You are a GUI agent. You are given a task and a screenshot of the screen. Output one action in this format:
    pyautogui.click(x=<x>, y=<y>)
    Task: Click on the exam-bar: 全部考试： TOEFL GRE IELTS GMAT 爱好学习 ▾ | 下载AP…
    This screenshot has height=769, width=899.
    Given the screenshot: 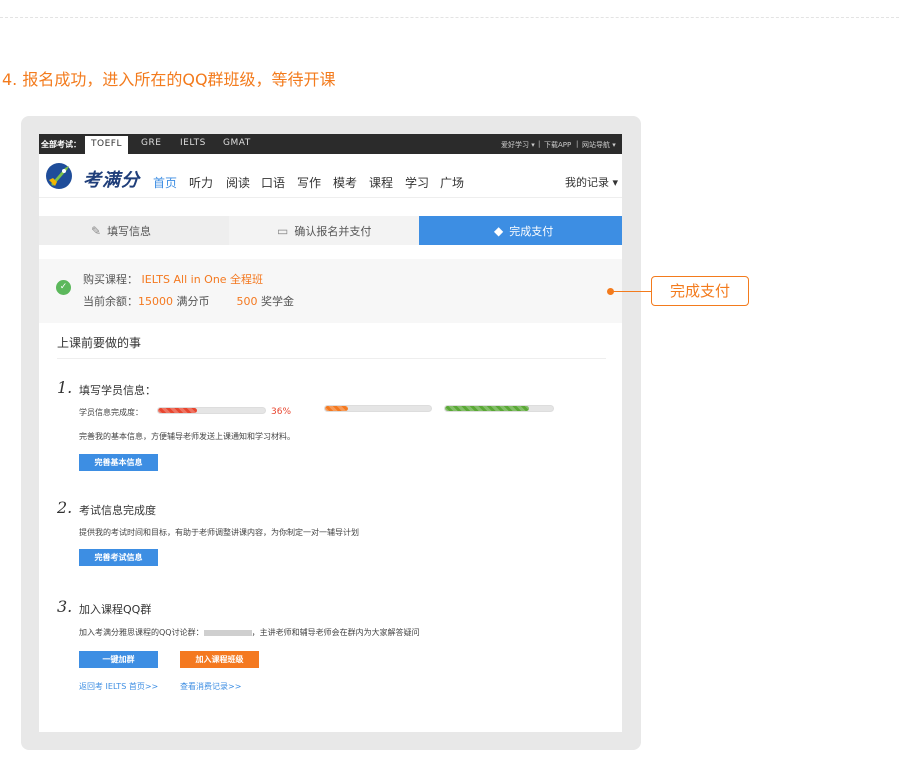 What is the action you would take?
    pyautogui.click(x=330, y=144)
    